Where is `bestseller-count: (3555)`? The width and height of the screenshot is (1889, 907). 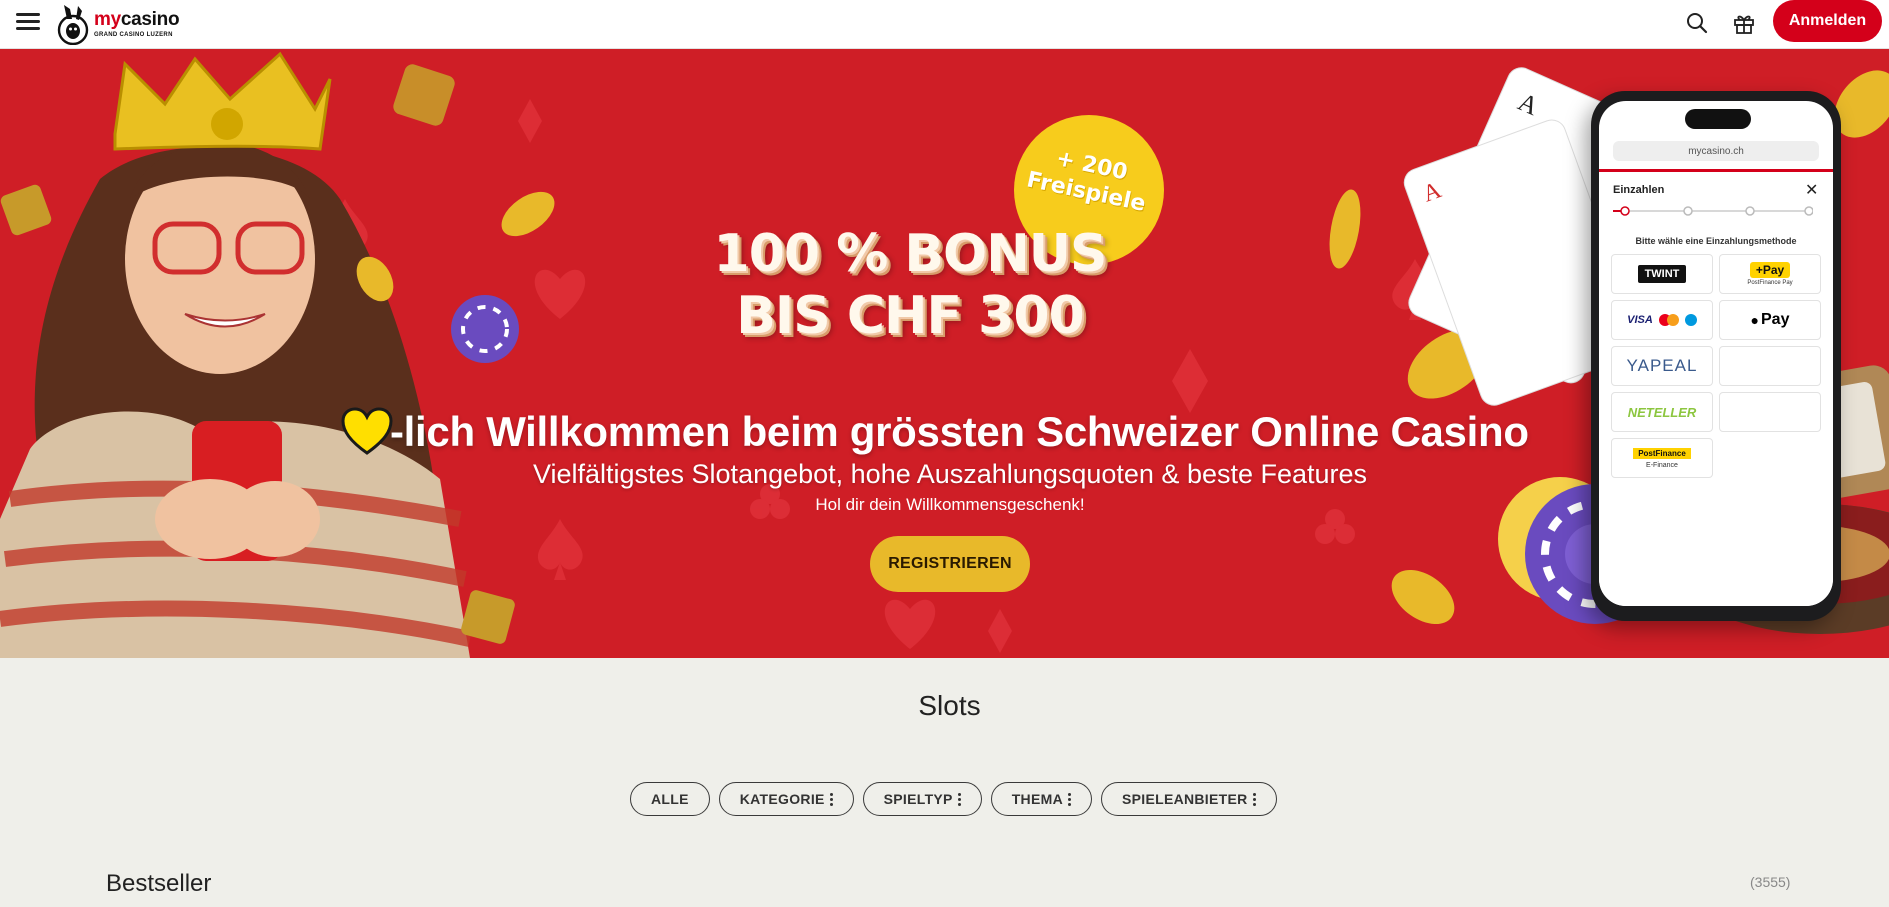
bestseller-count: (3555) is located at coordinates (1770, 882).